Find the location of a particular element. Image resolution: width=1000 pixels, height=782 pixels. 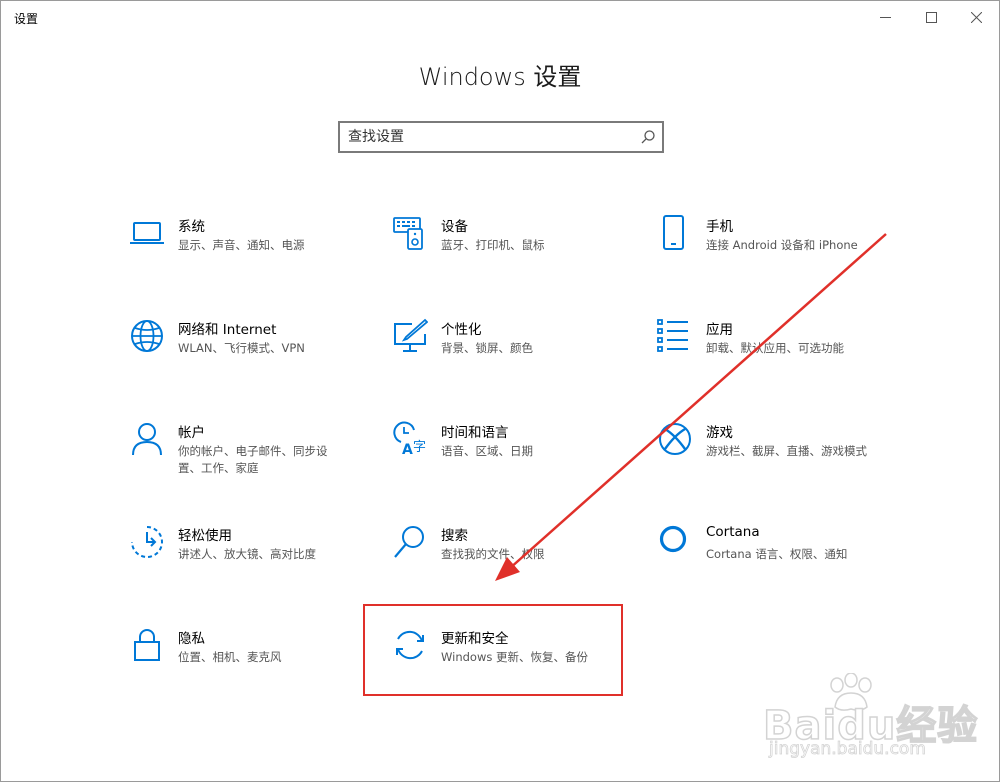

baidu-watermark: Baidu经验 jingyan.baidu.com is located at coordinates (872, 721).